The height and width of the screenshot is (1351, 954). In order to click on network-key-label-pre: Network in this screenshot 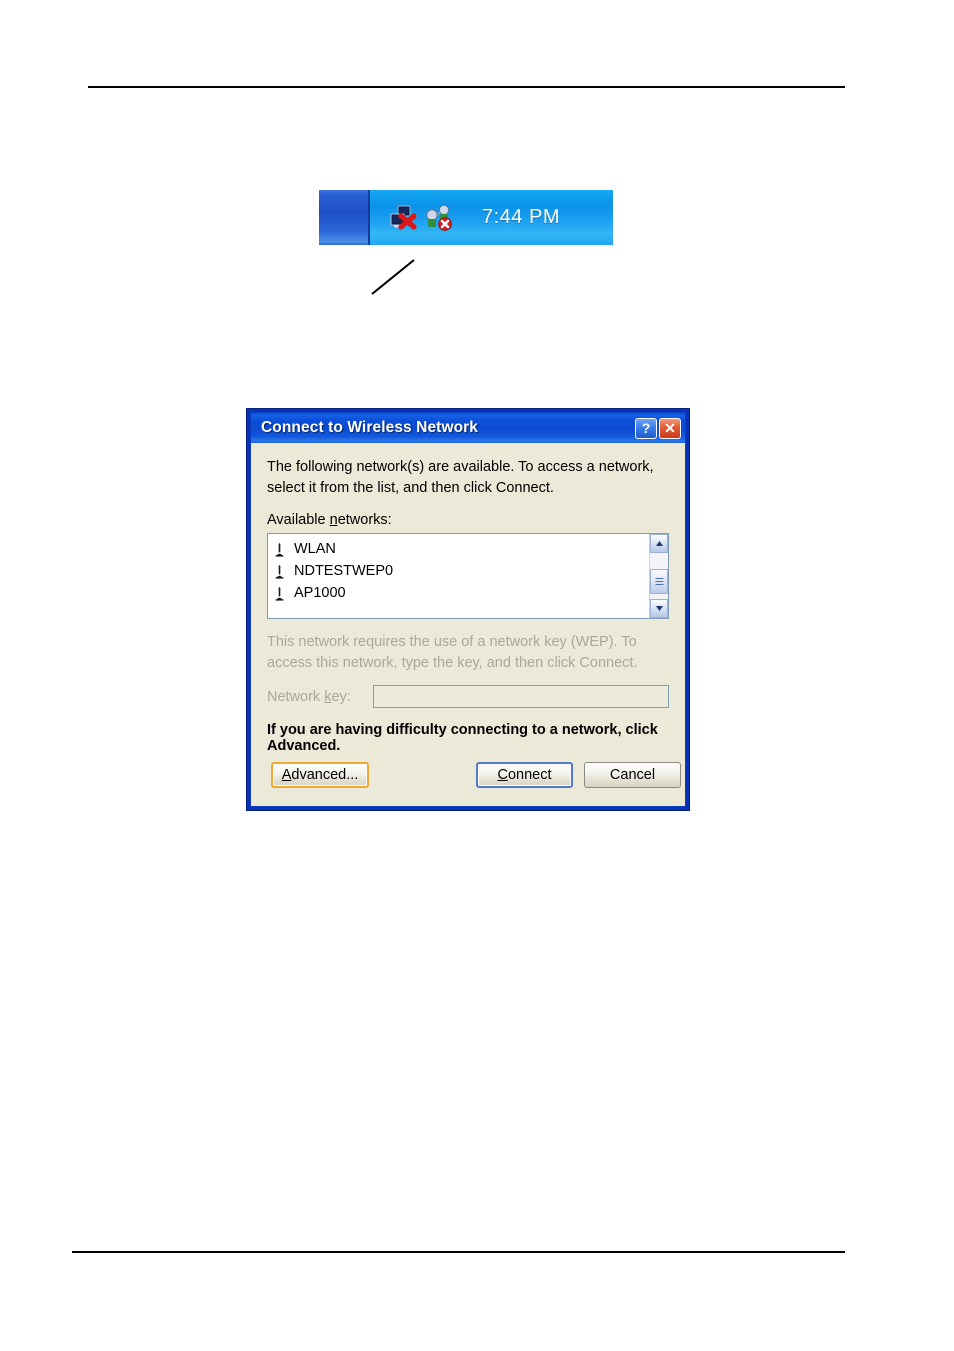, I will do `click(296, 696)`.